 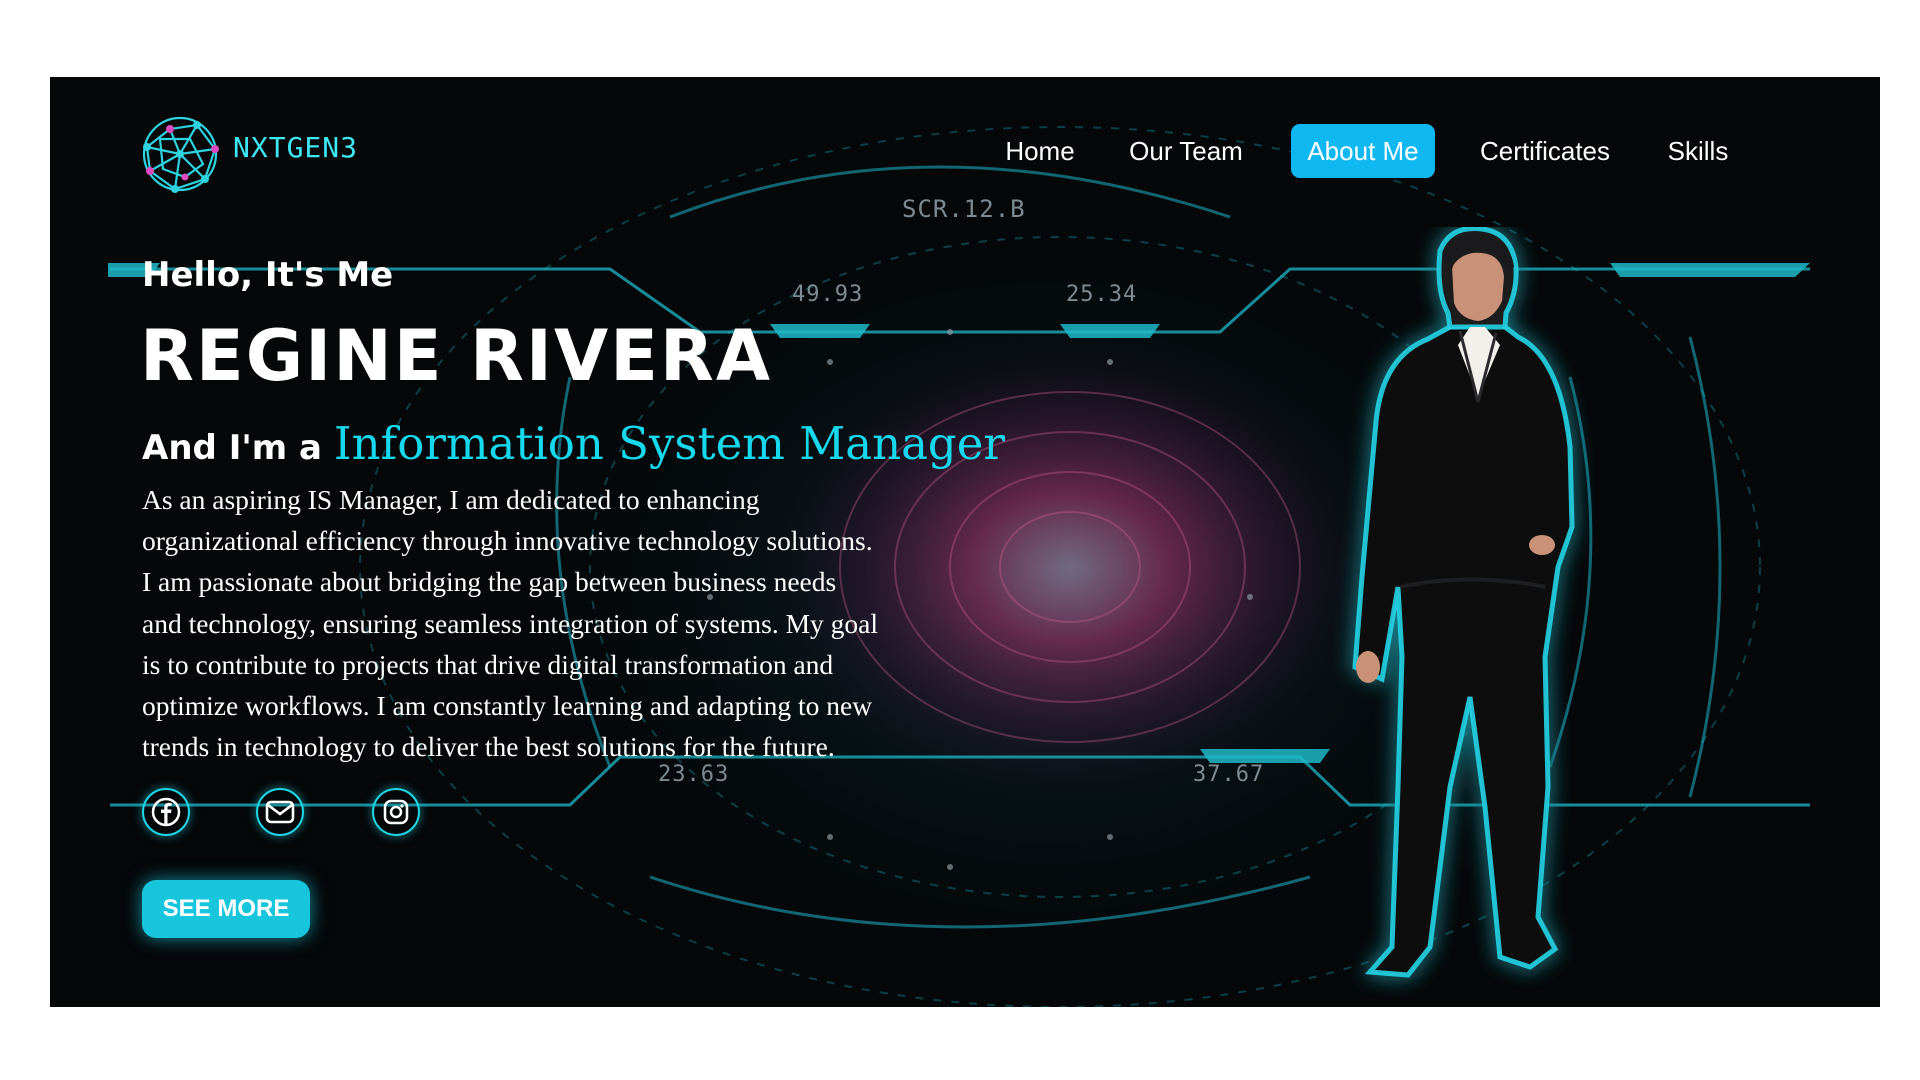 What do you see at coordinates (1102, 294) in the screenshot?
I see `hud-value: 25.34` at bounding box center [1102, 294].